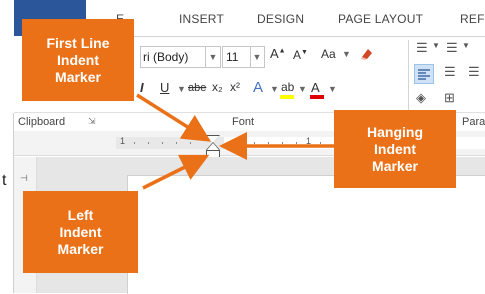  What do you see at coordinates (408, 76) in the screenshot?
I see `group-separator` at bounding box center [408, 76].